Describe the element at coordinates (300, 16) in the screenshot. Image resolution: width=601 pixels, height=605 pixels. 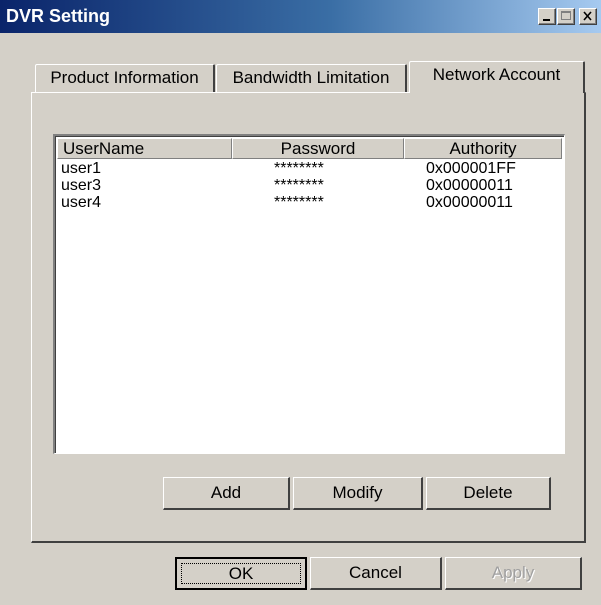
I see `title-bar: DVR Setting` at that location.